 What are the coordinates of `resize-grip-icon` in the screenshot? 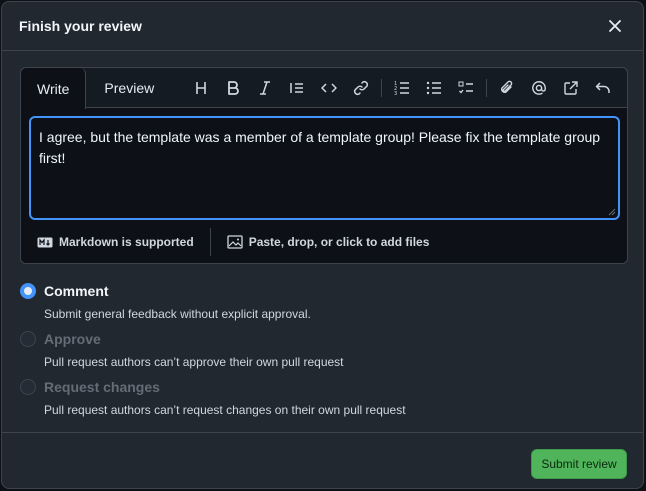 It's located at (612, 212).